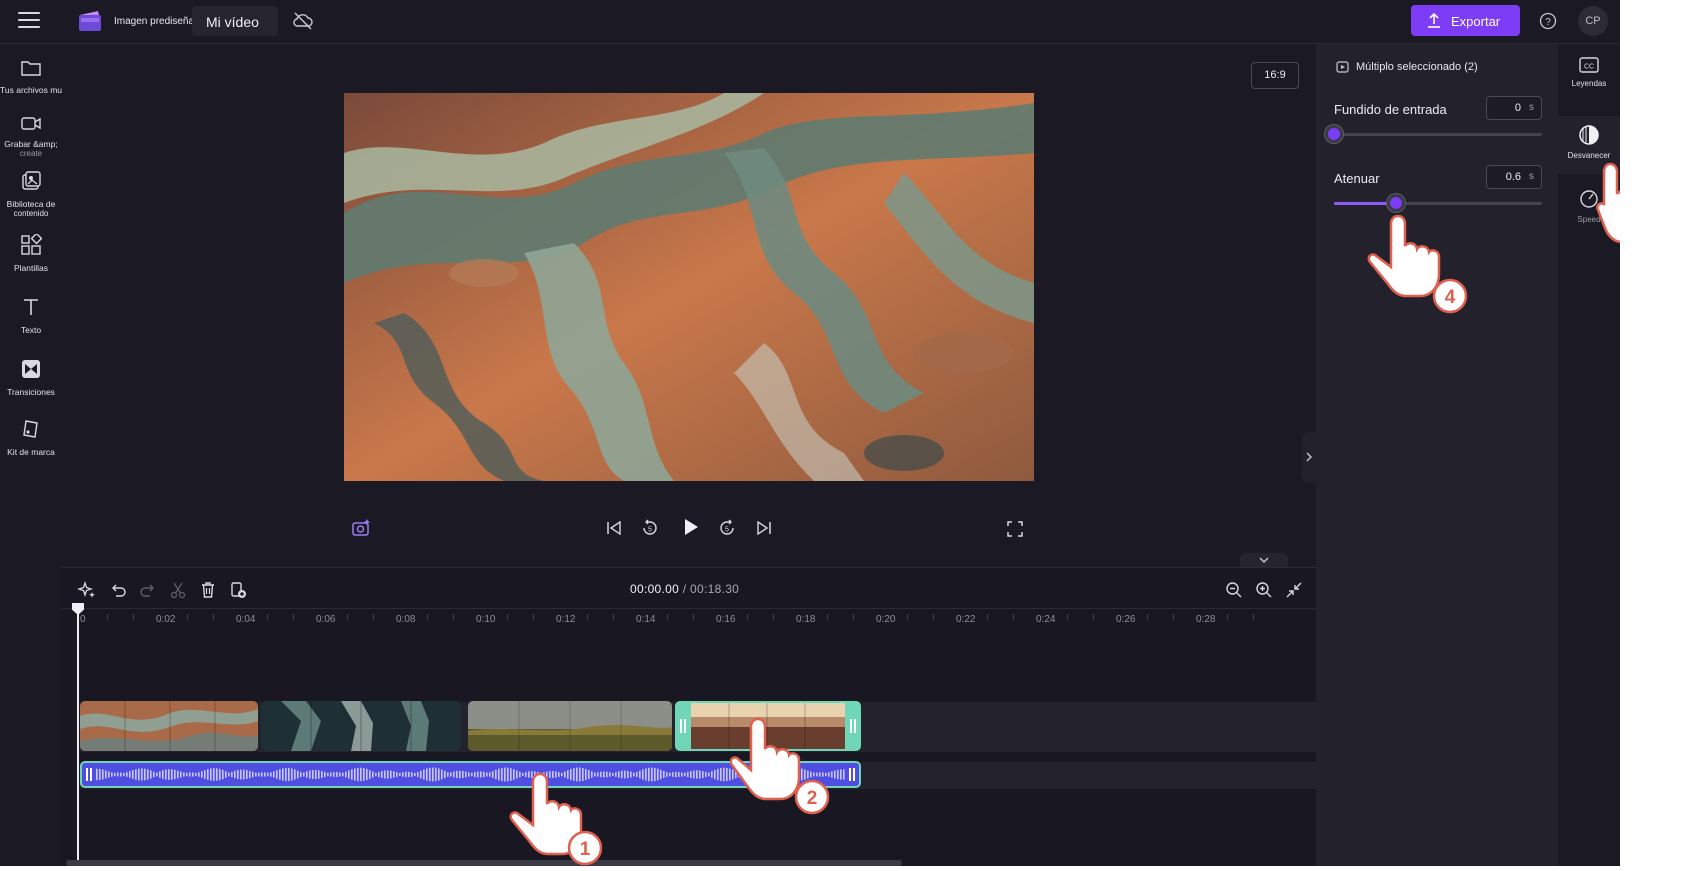 This screenshot has width=1686, height=871. Describe the element at coordinates (1264, 590) in the screenshot. I see `zoom-in-icon` at that location.